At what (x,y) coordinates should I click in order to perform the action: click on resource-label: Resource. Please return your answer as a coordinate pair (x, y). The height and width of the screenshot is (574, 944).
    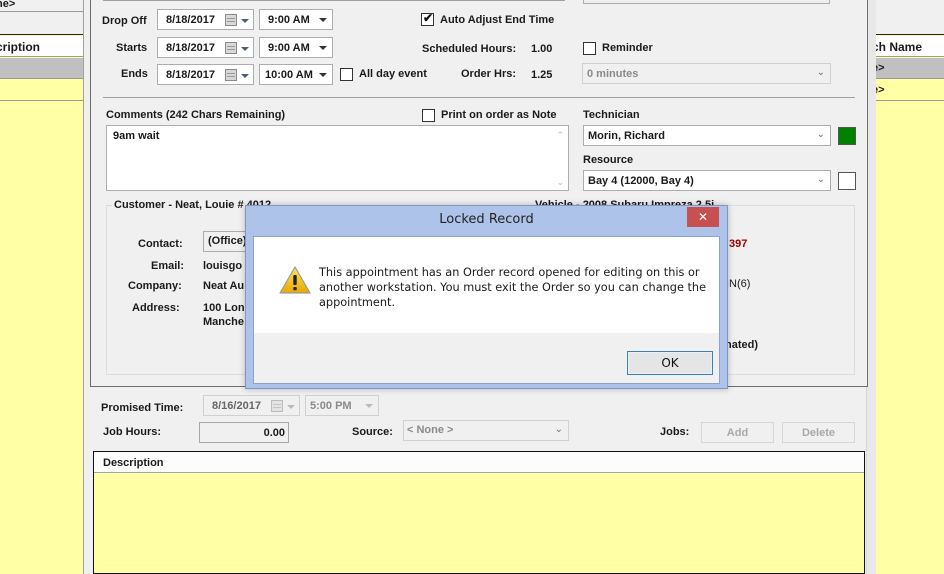
    Looking at the image, I should click on (608, 160).